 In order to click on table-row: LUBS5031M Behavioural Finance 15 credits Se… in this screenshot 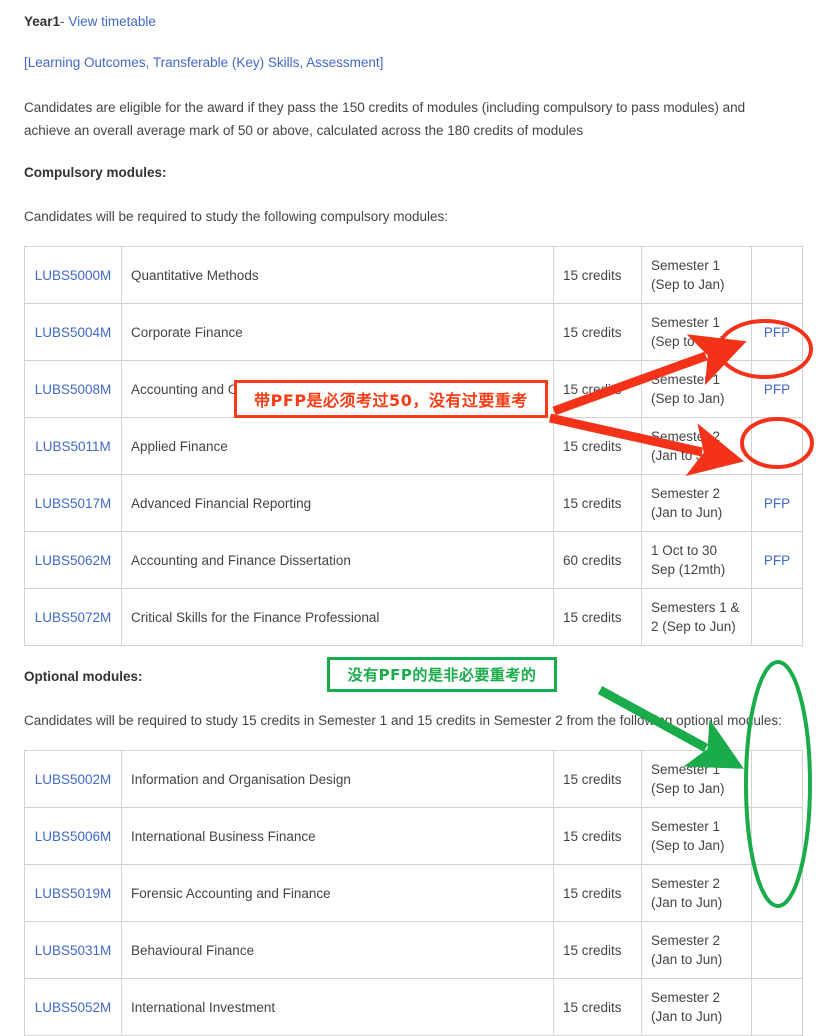, I will do `click(413, 950)`.